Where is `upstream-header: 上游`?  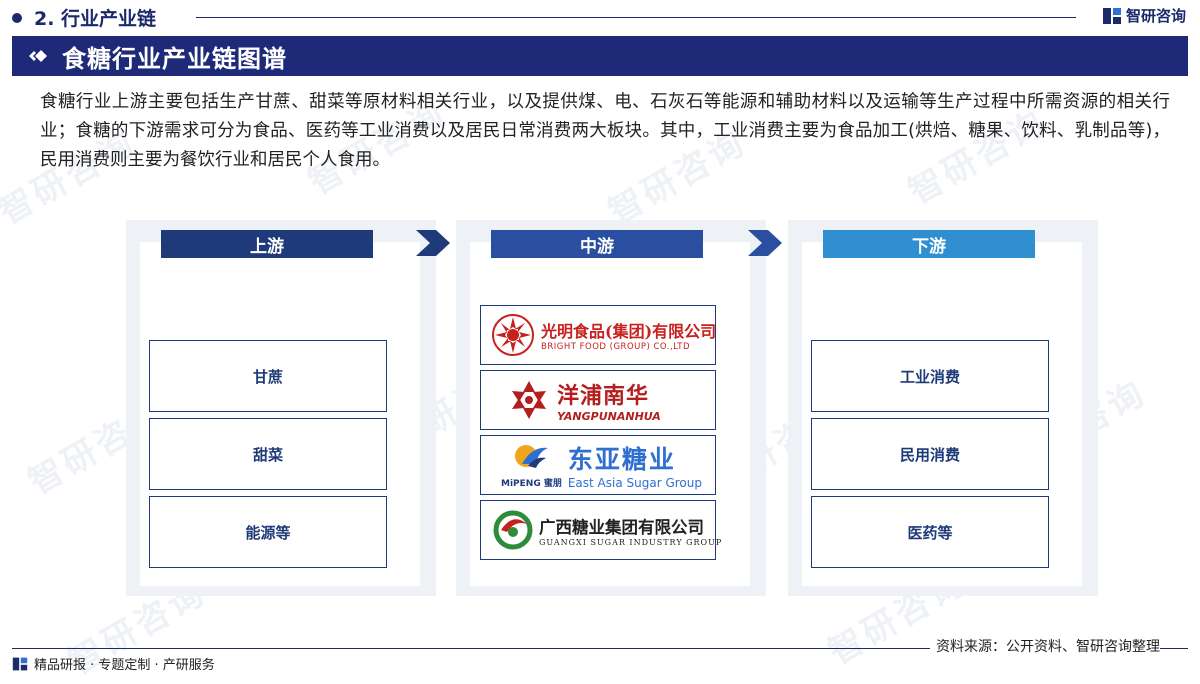
upstream-header: 上游 is located at coordinates (267, 244).